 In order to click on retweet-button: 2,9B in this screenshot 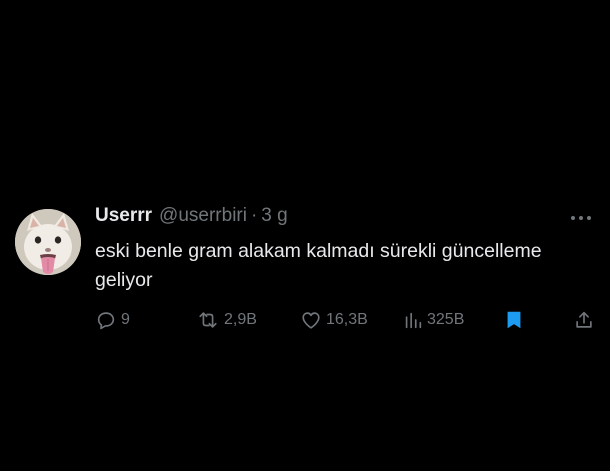, I will do `click(226, 320)`.